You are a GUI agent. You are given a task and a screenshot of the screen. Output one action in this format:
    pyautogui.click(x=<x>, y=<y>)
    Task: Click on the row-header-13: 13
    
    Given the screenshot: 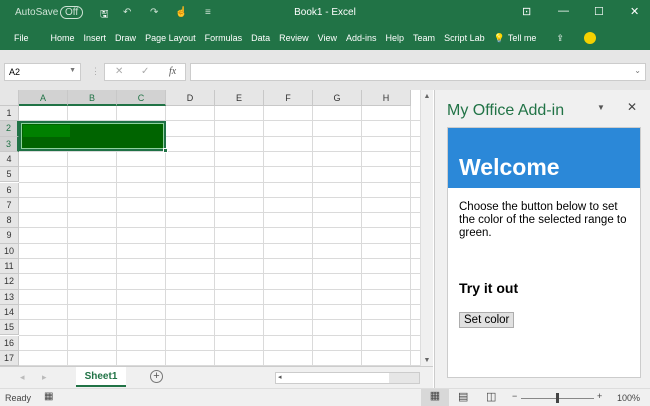 What is the action you would take?
    pyautogui.click(x=9, y=297)
    